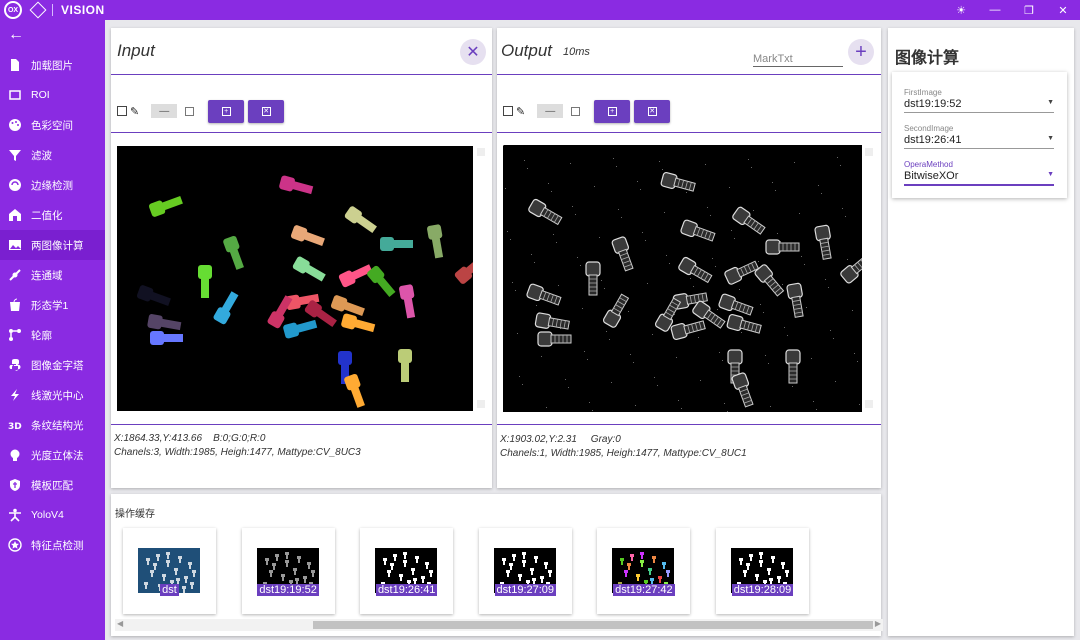  I want to click on second-image-value: dst19:26:41, so click(933, 140).